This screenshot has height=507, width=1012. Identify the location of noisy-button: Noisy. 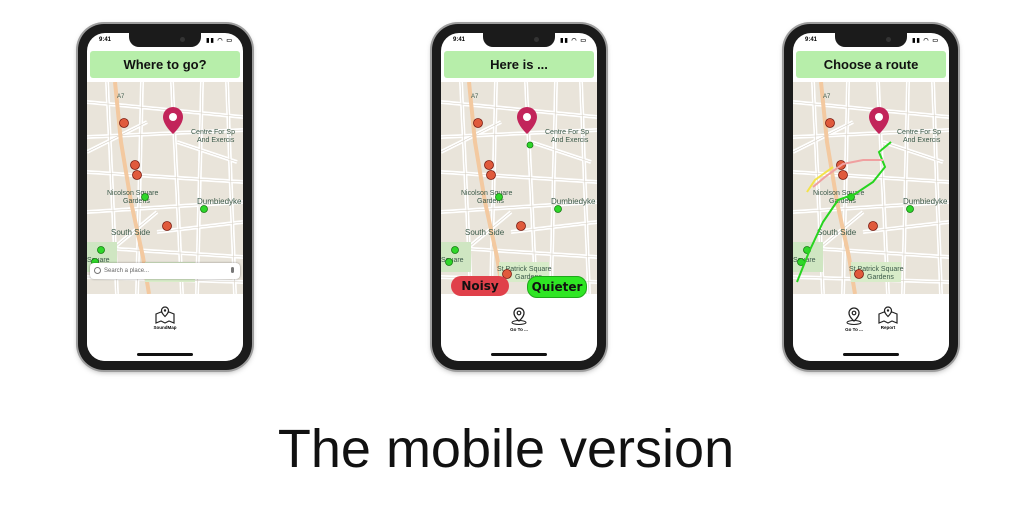
(480, 286).